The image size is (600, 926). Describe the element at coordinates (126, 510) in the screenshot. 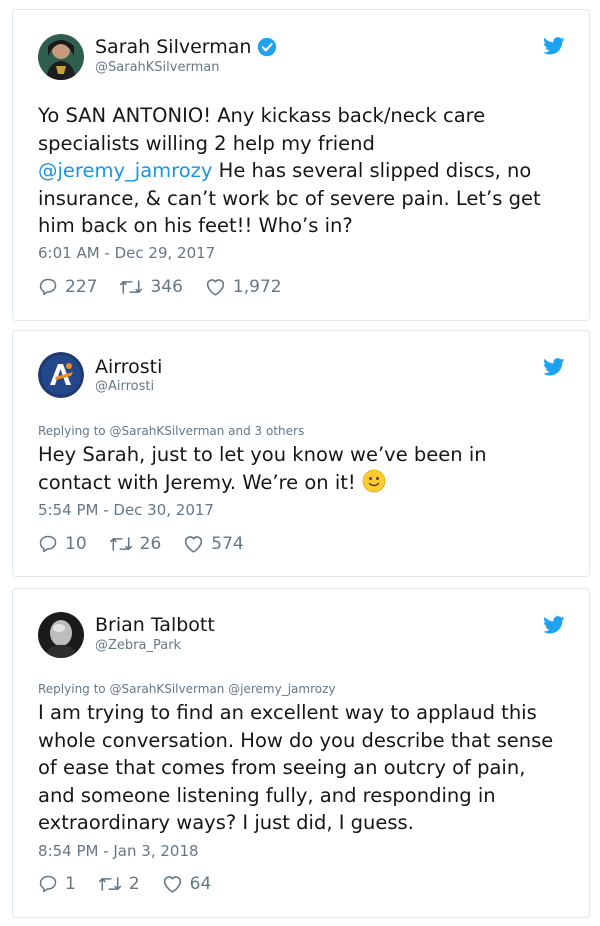

I see `tweet-timestamp: 5:54 PM - Dec 30, 2017` at that location.